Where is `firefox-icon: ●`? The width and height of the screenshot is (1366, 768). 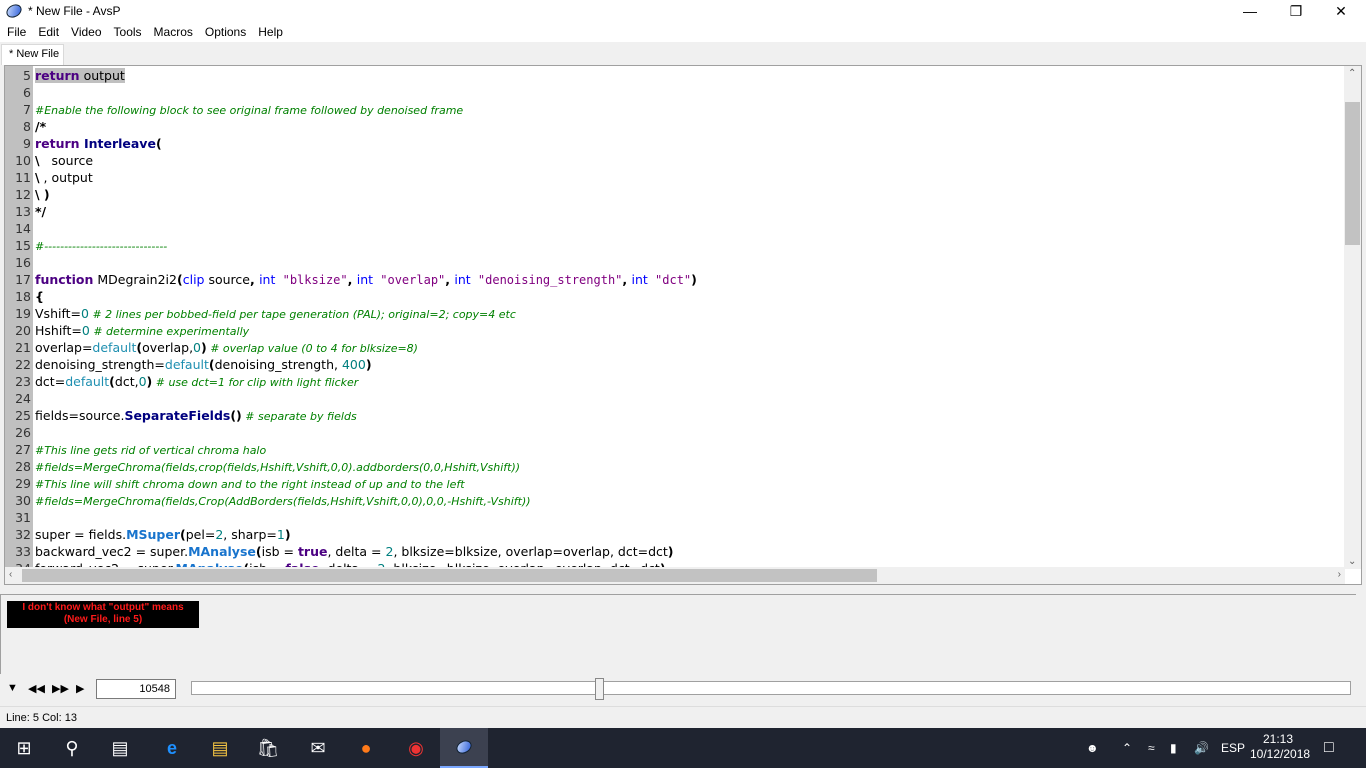 firefox-icon: ● is located at coordinates (366, 748).